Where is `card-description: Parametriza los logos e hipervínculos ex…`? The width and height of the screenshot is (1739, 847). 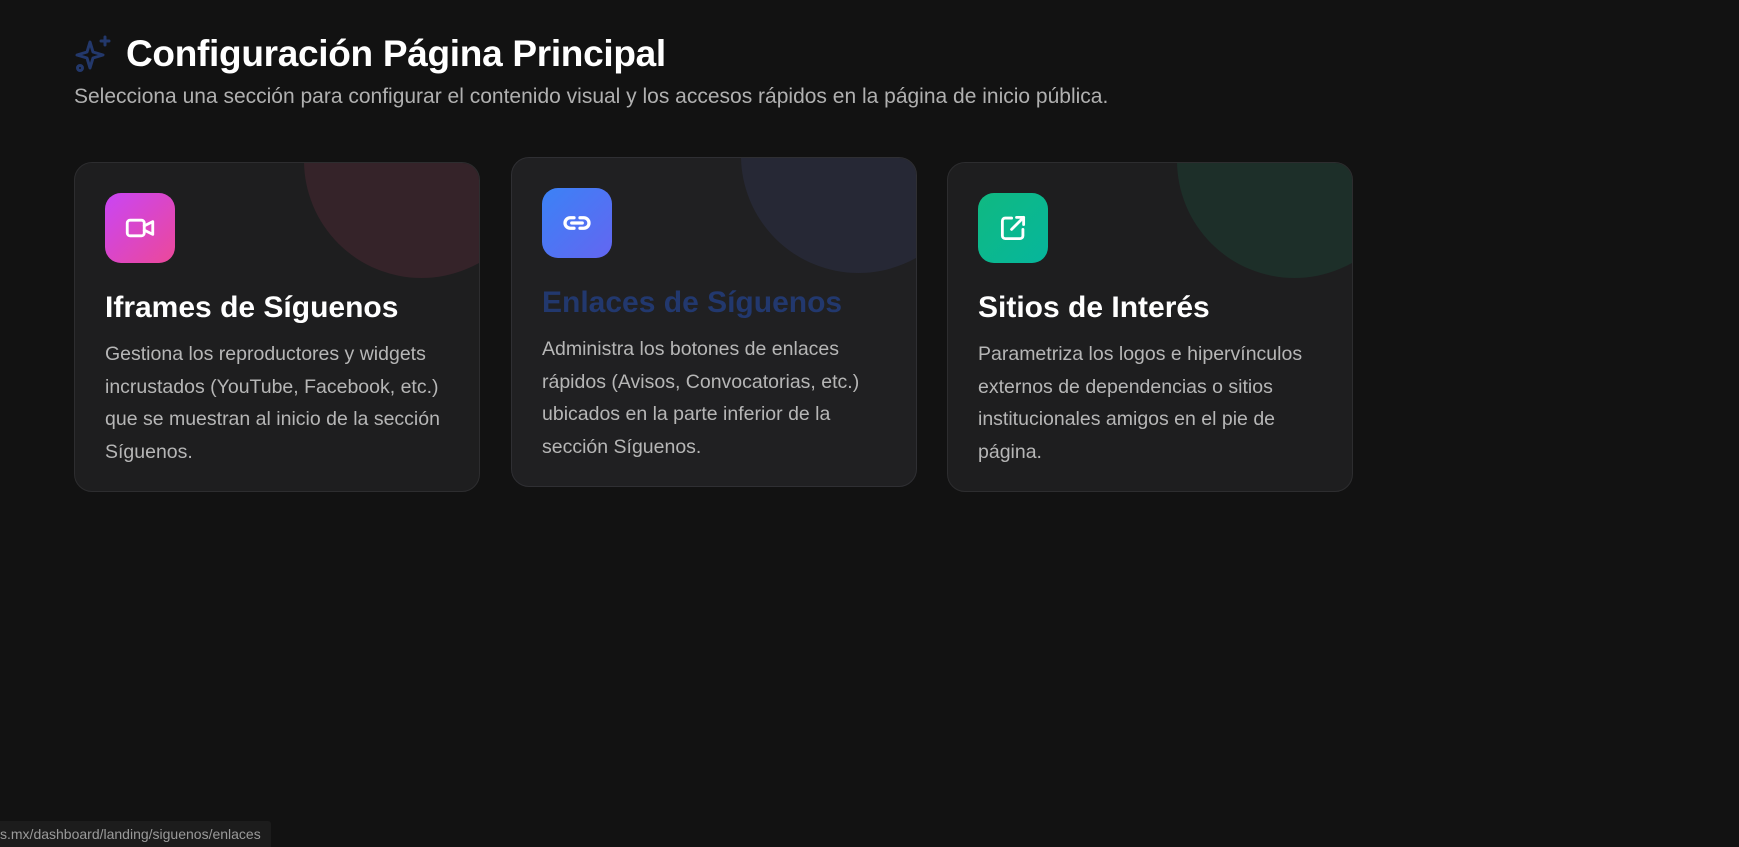 card-description: Parametriza los logos e hipervínculos ex… is located at coordinates (1140, 403).